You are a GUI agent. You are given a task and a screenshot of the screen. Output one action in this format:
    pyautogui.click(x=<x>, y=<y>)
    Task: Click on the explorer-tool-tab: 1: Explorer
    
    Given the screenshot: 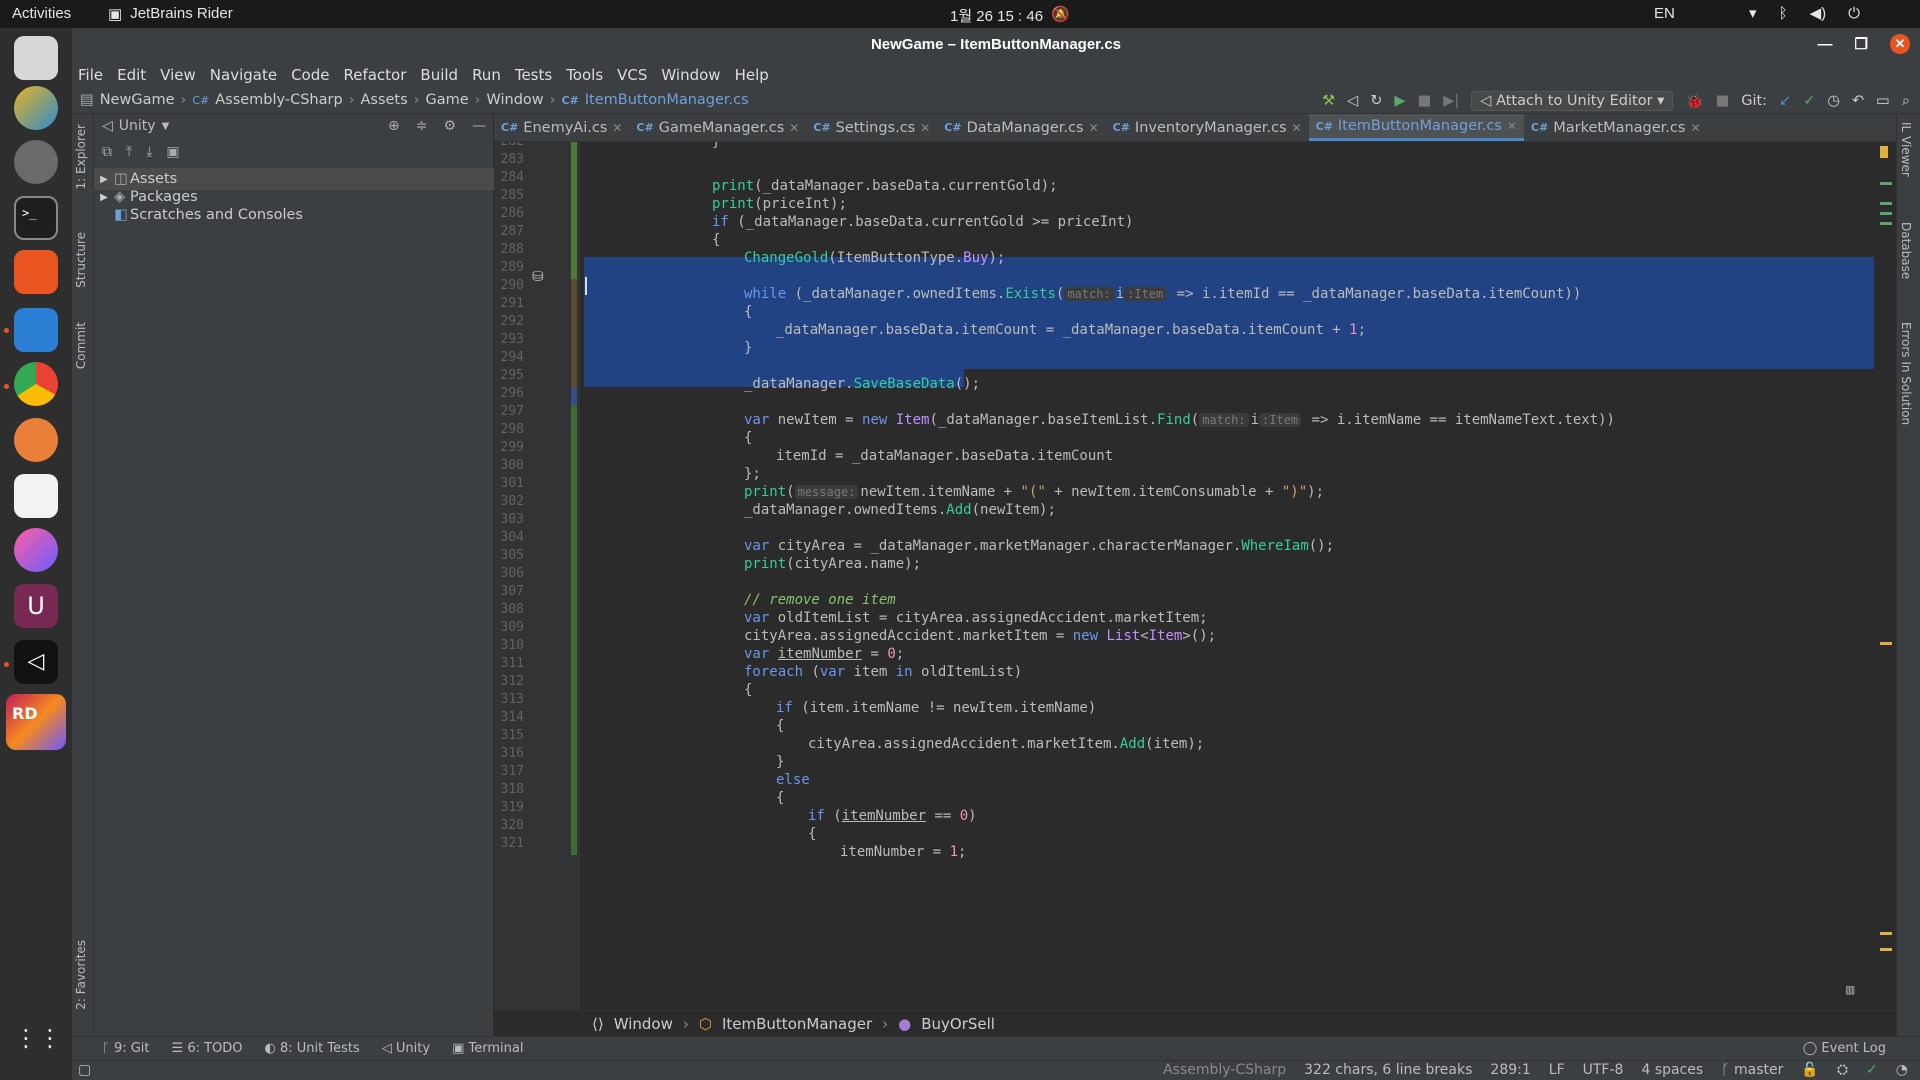 What is the action you would take?
    pyautogui.click(x=81, y=156)
    